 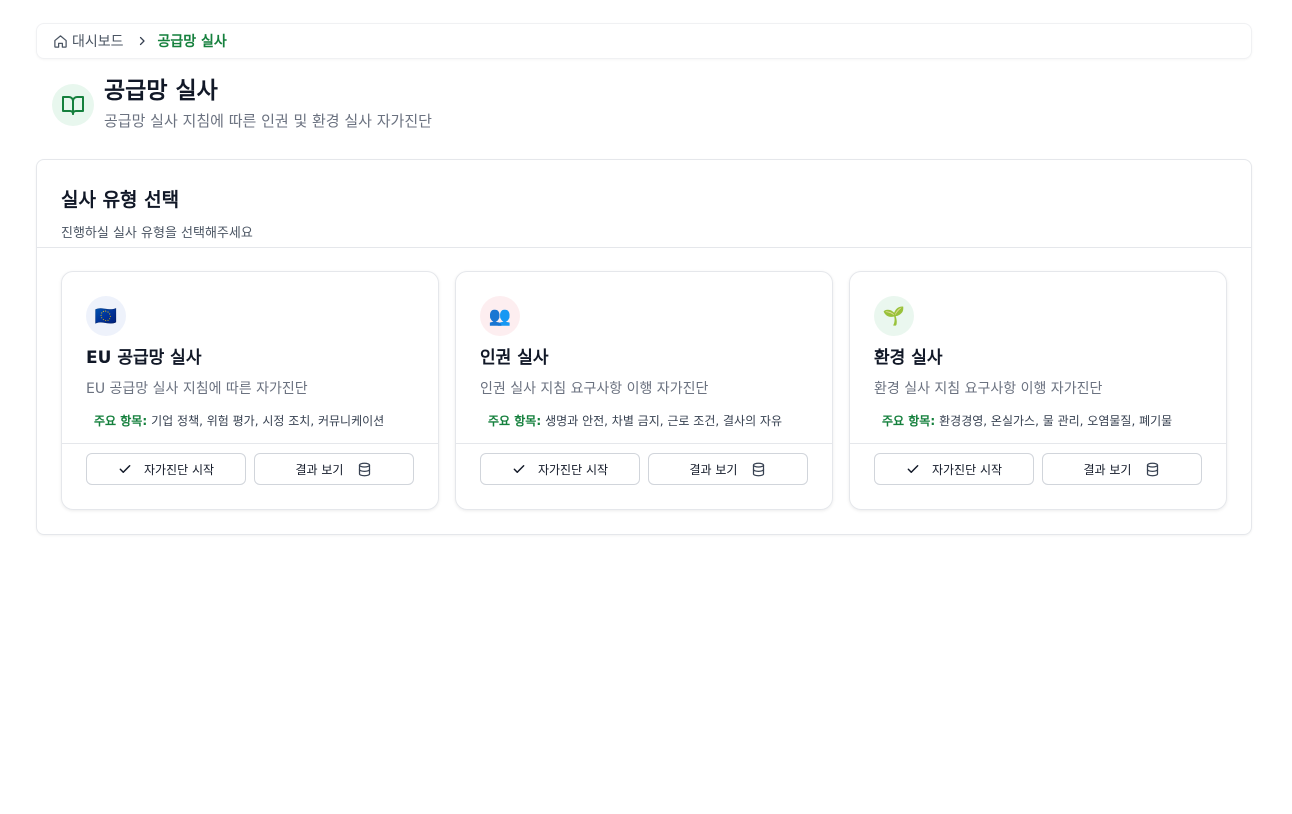 What do you see at coordinates (1056, 421) in the screenshot?
I see `key-items-text: 환경경영, 온실가스, 물 관리, 오염물질, 폐기물` at bounding box center [1056, 421].